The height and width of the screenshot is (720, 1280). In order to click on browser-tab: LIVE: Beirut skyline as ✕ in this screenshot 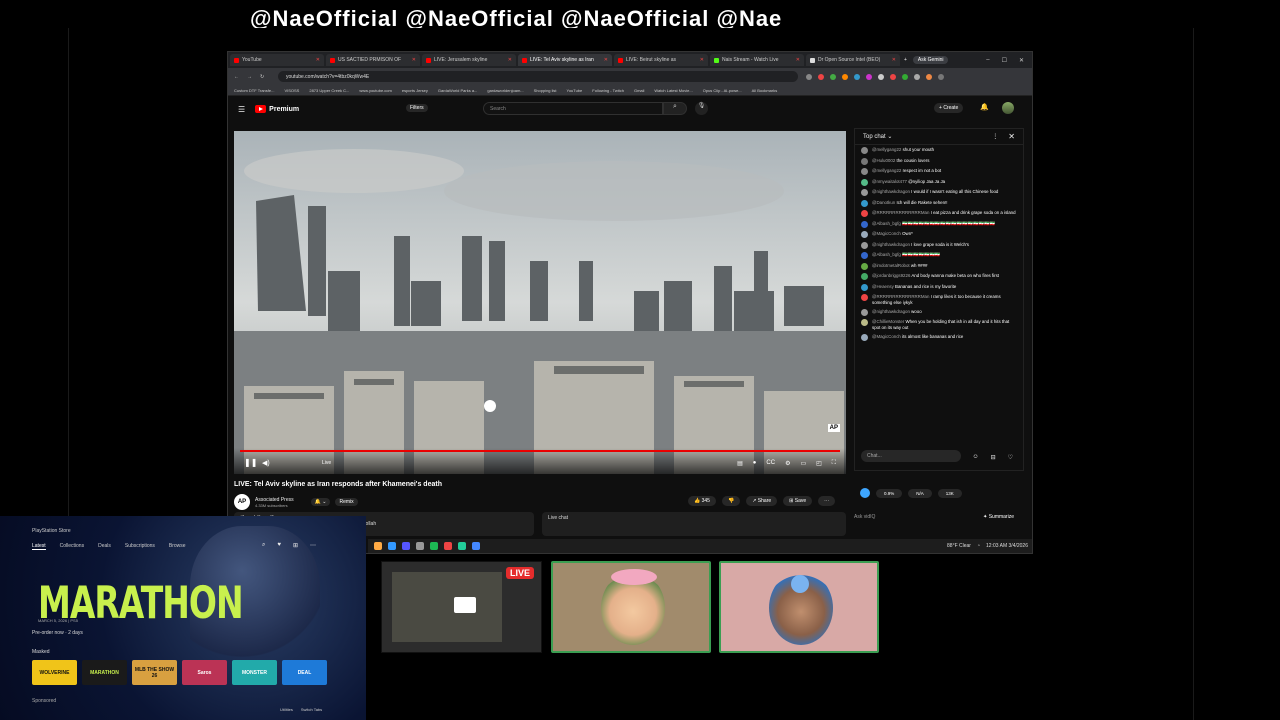, I will do `click(661, 60)`.